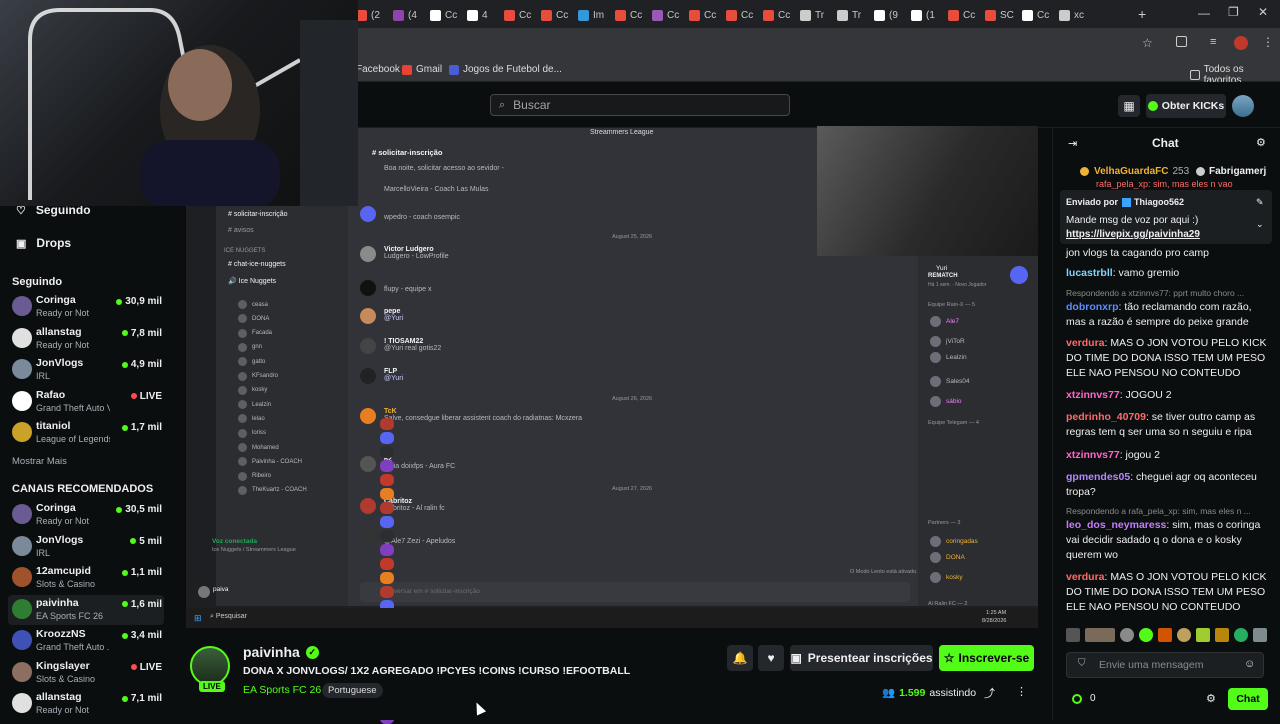  What do you see at coordinates (86, 547) in the screenshot?
I see `sidebar-channel: JonVlogs IRL 5 mil` at bounding box center [86, 547].